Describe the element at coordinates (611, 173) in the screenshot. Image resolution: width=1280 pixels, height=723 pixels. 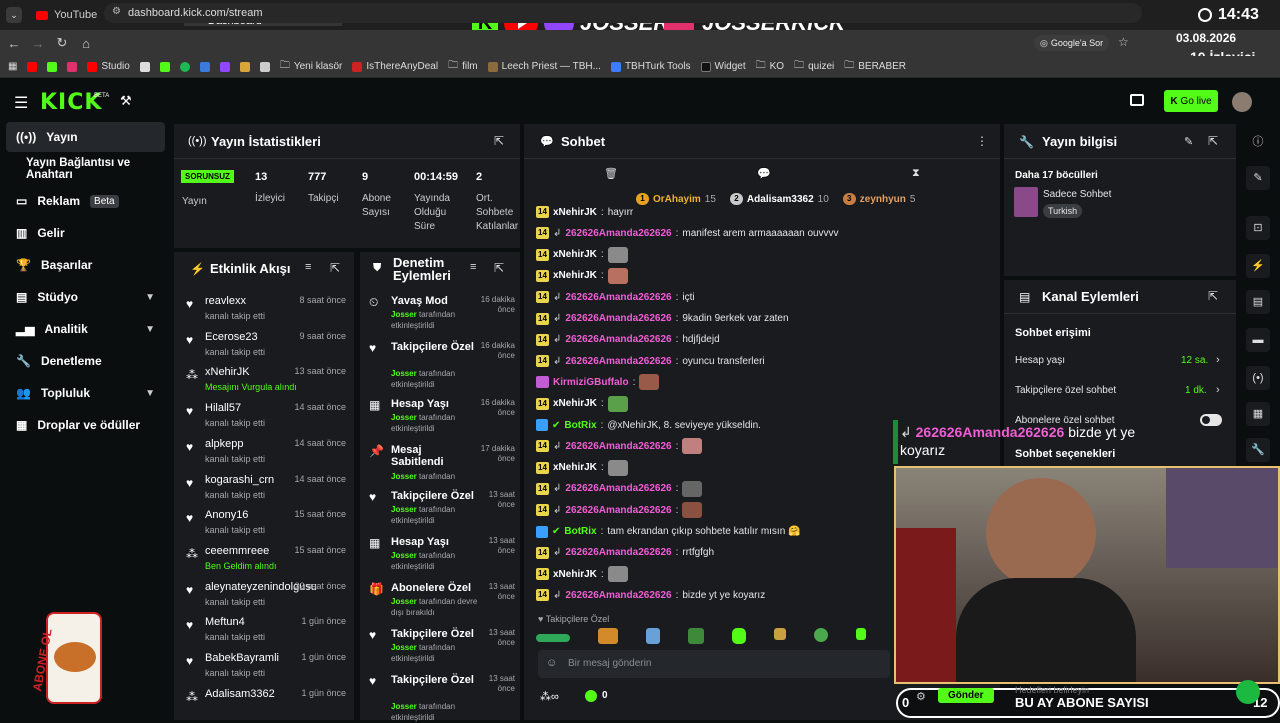
I see `trash-icon: 🗑` at that location.